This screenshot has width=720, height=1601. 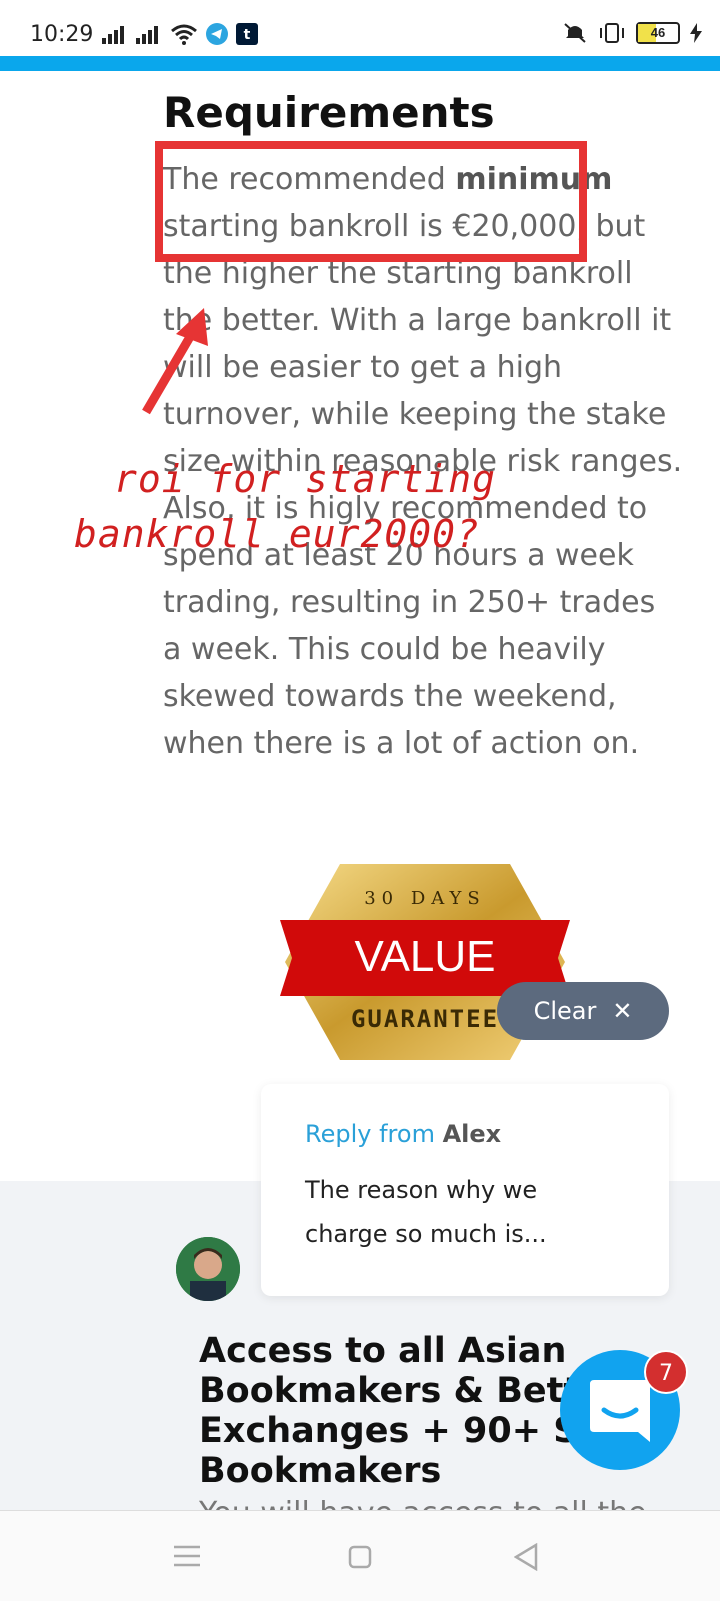 What do you see at coordinates (371, 201) in the screenshot?
I see `annotation-highlight-box` at bounding box center [371, 201].